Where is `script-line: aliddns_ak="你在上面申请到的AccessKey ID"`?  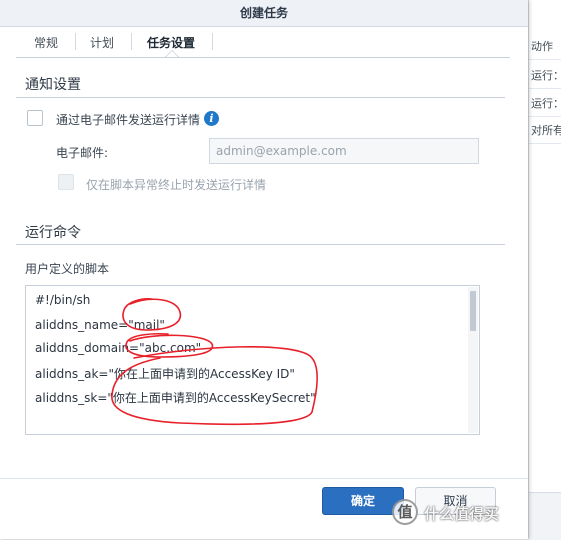 script-line: aliddns_ak="你在上面申请到的AccessKey ID" is located at coordinates (165, 374).